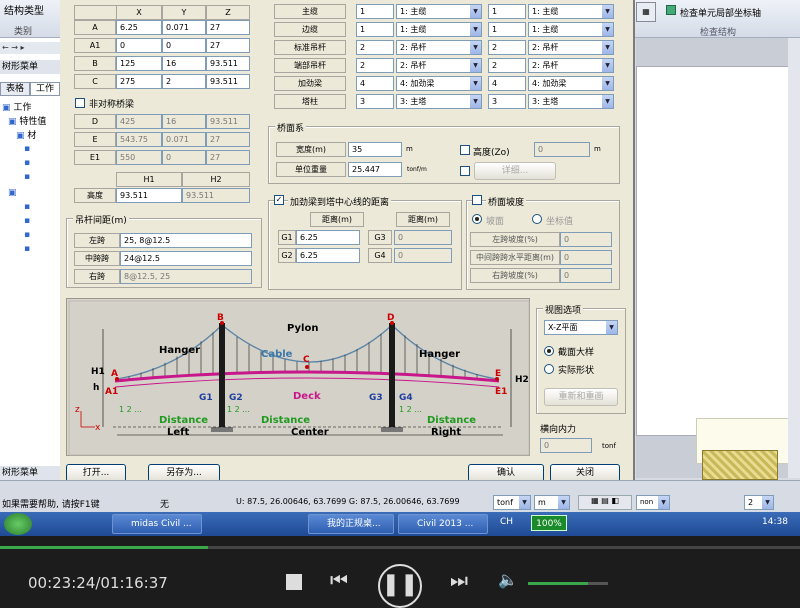 The width and height of the screenshot is (800, 608). I want to click on toolbar-arrows: ← → ▸, so click(32, 48).